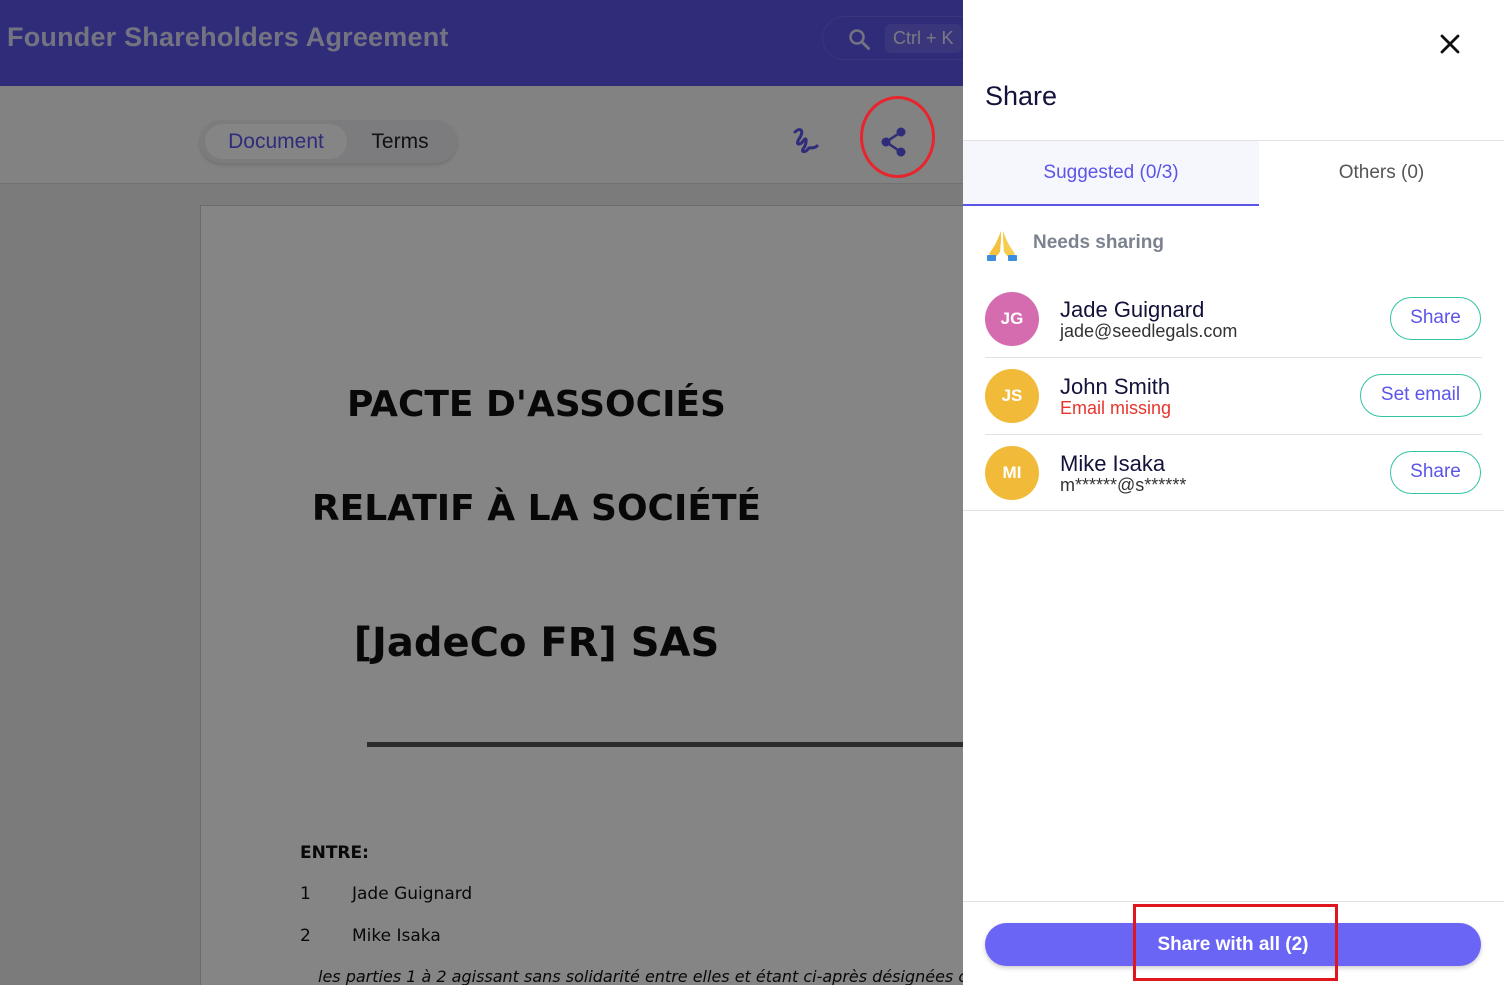 The width and height of the screenshot is (1504, 985). Describe the element at coordinates (1098, 242) in the screenshot. I see `needs-sharing-label: Needs sharing` at that location.